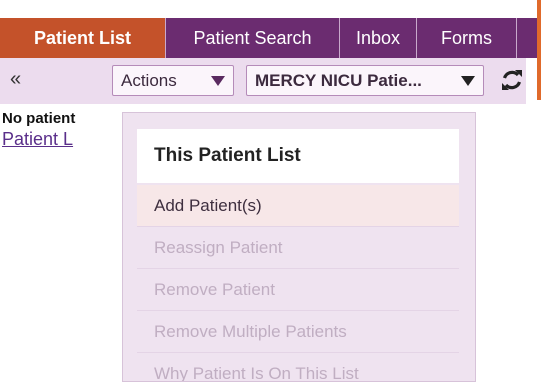 The height and width of the screenshot is (382, 541). I want to click on menu-item-remove-multiple-patients: Remove Multiple Patients, so click(298, 332).